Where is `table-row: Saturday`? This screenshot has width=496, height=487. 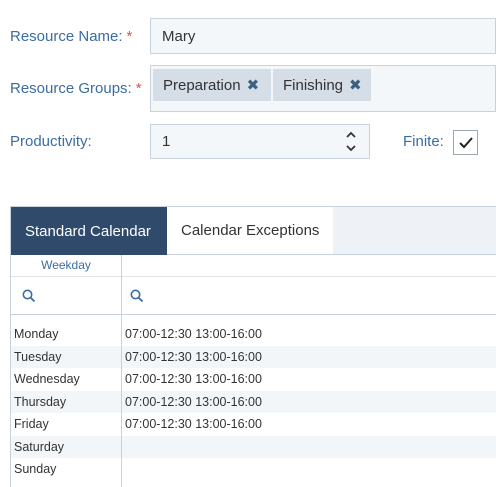
table-row: Saturday is located at coordinates (253, 446).